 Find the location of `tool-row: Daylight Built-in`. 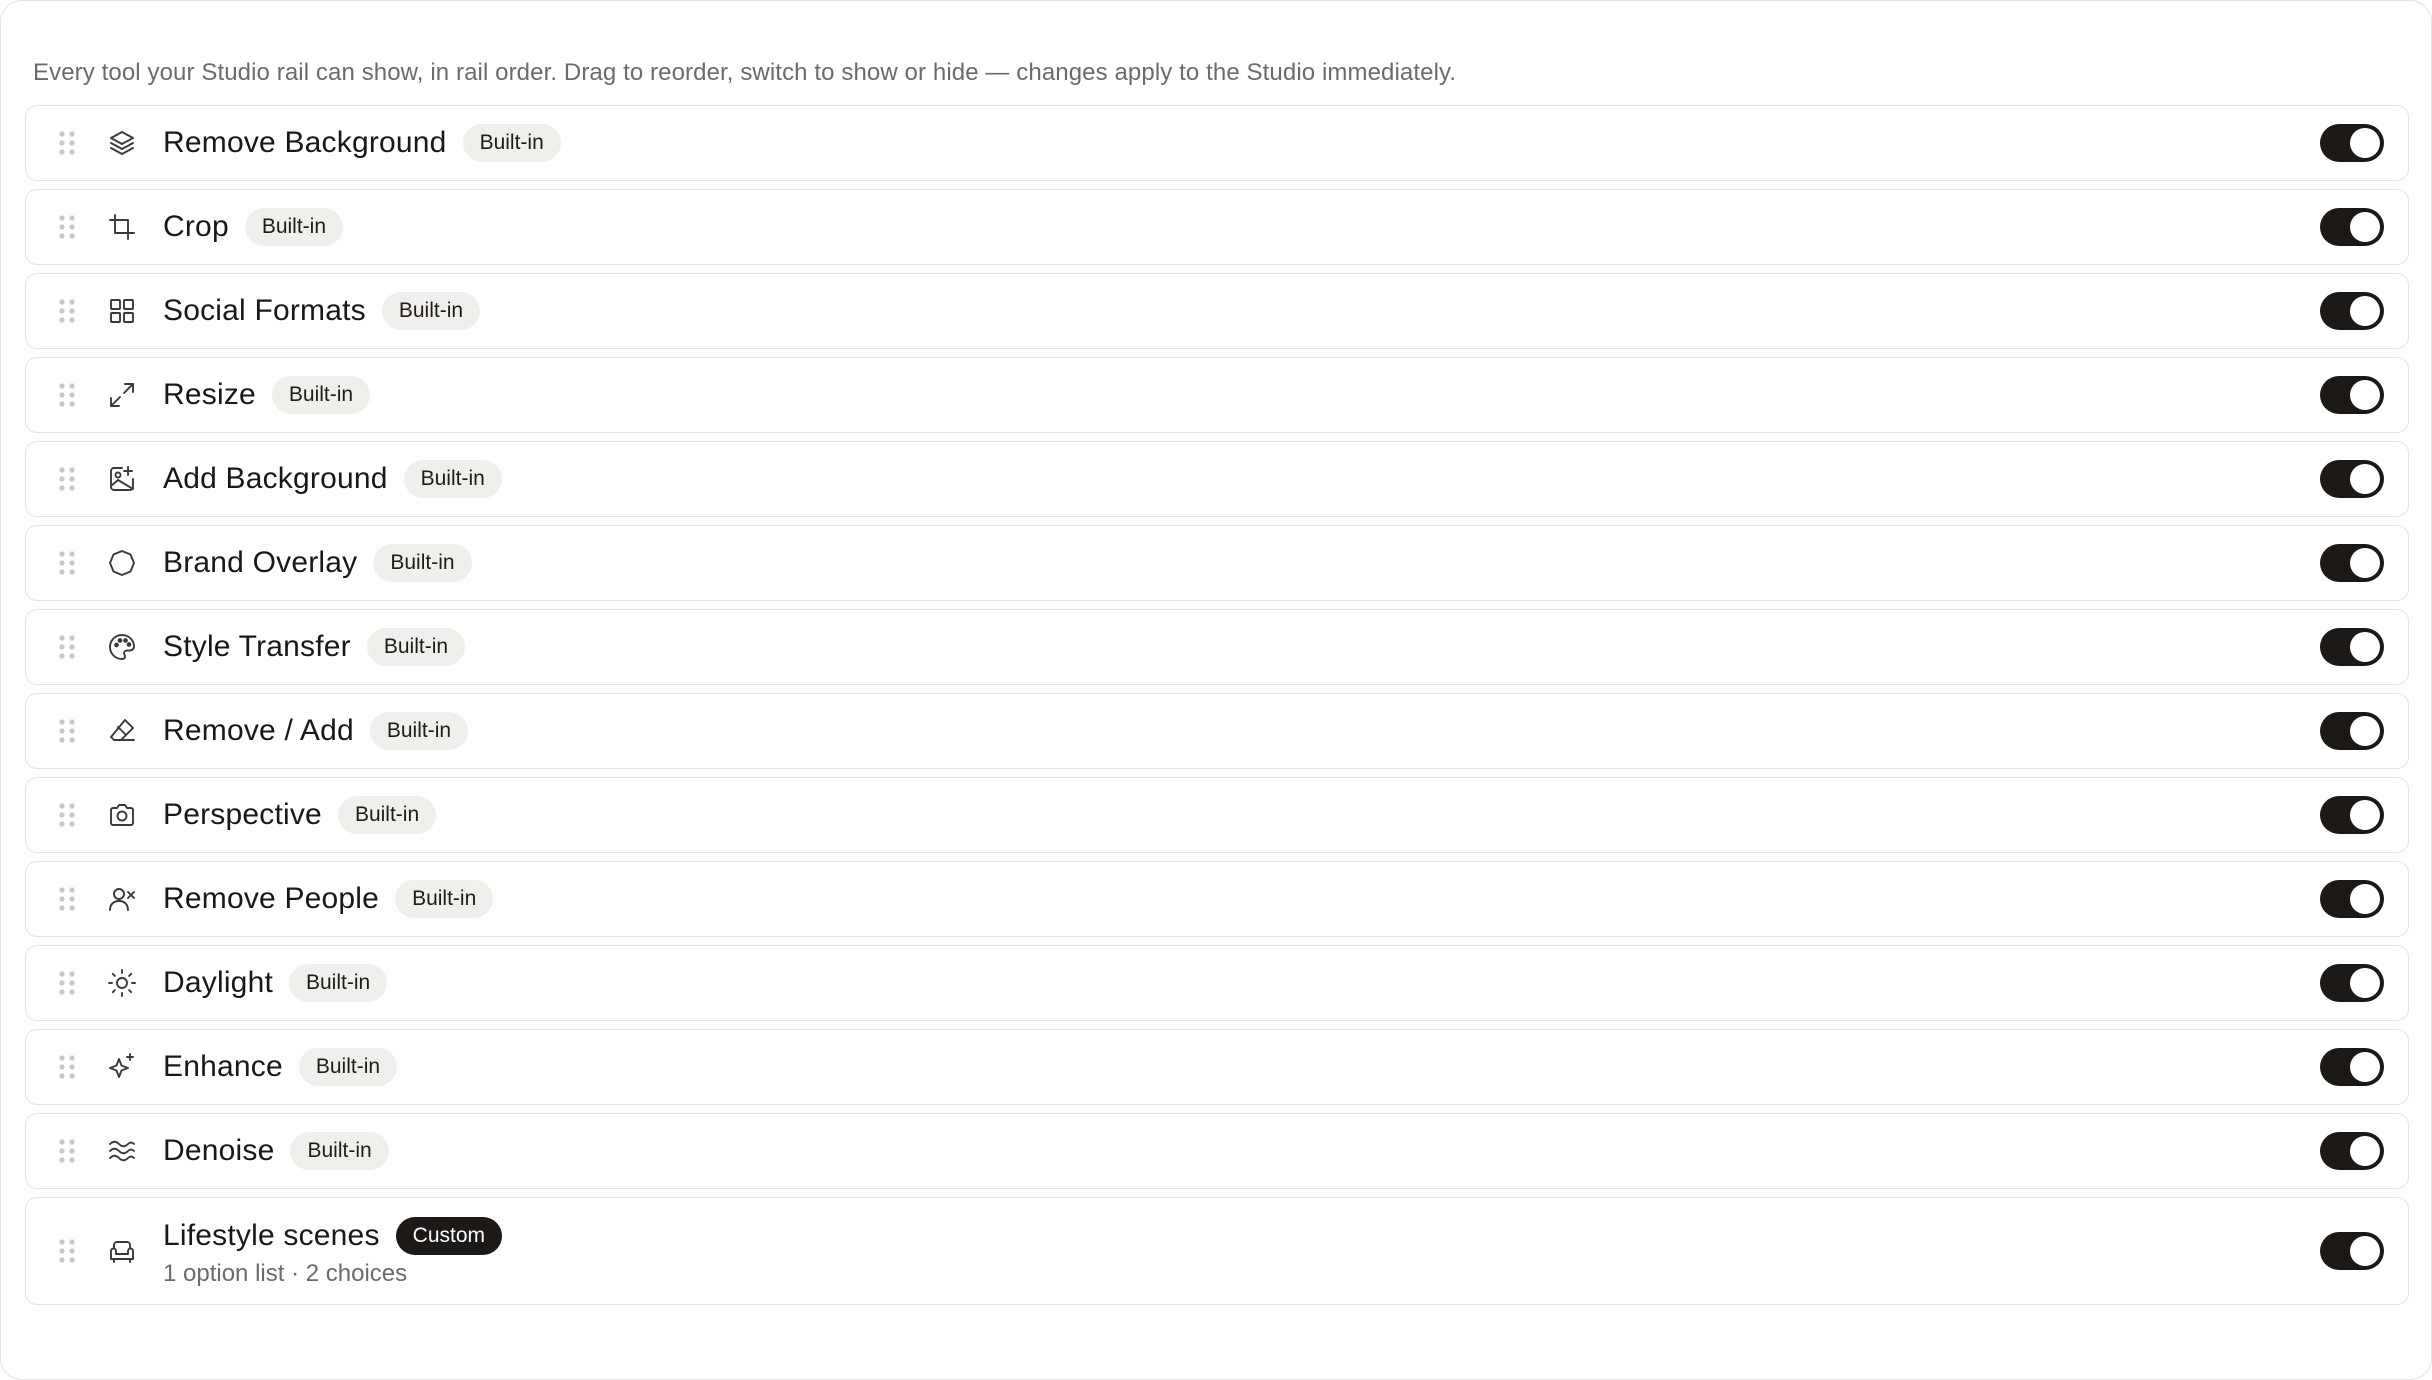

tool-row: Daylight Built-in is located at coordinates (1217, 983).